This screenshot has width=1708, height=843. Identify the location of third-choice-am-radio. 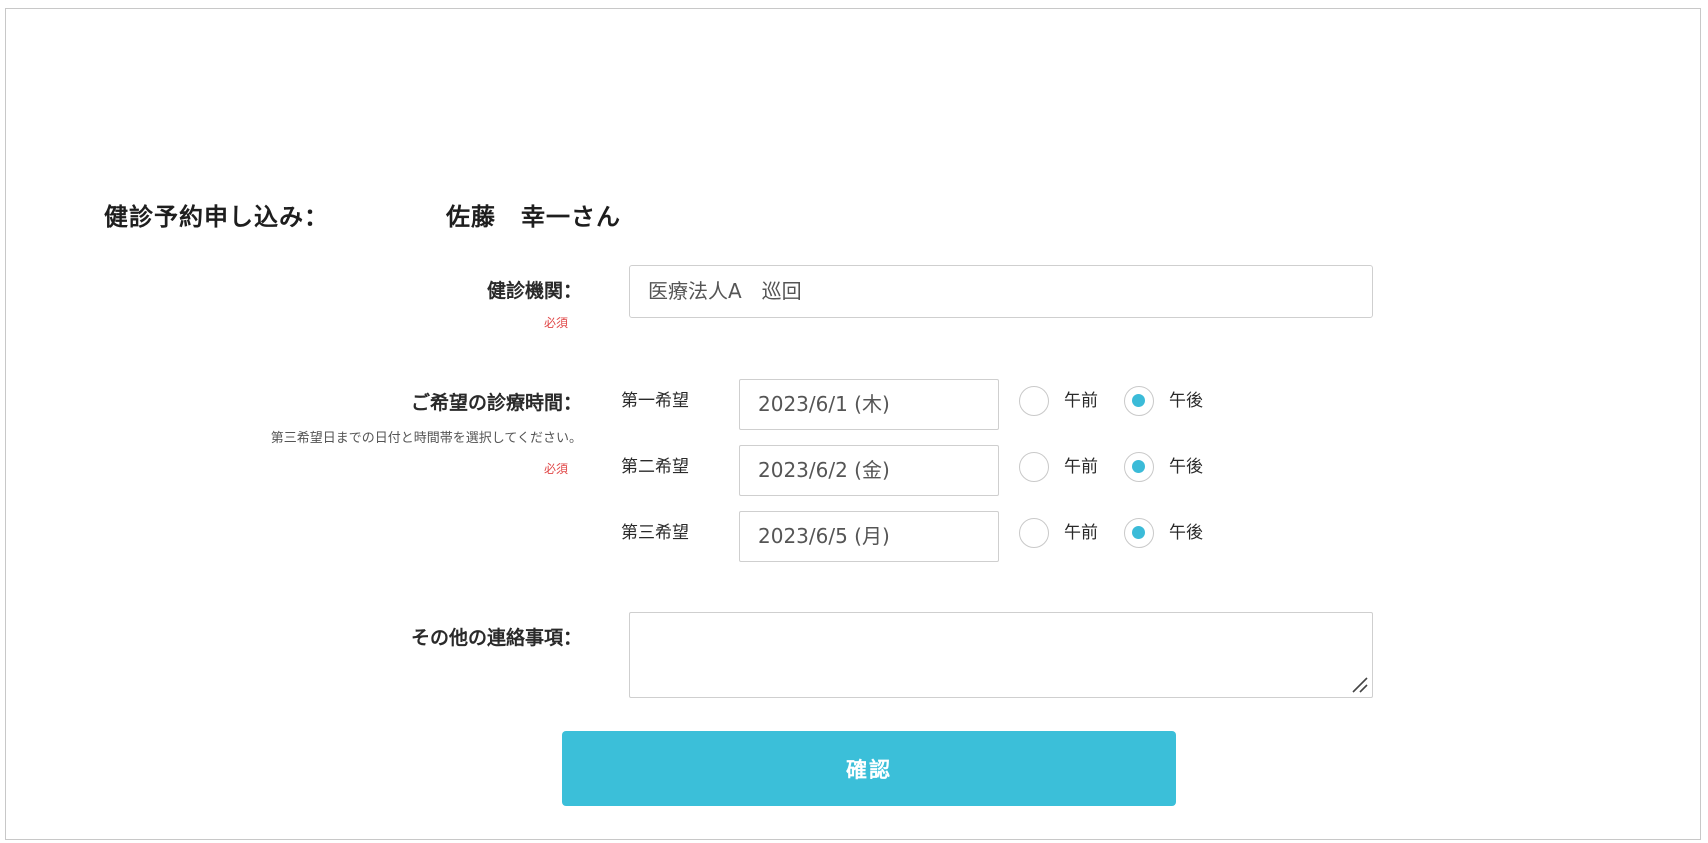
(1034, 533).